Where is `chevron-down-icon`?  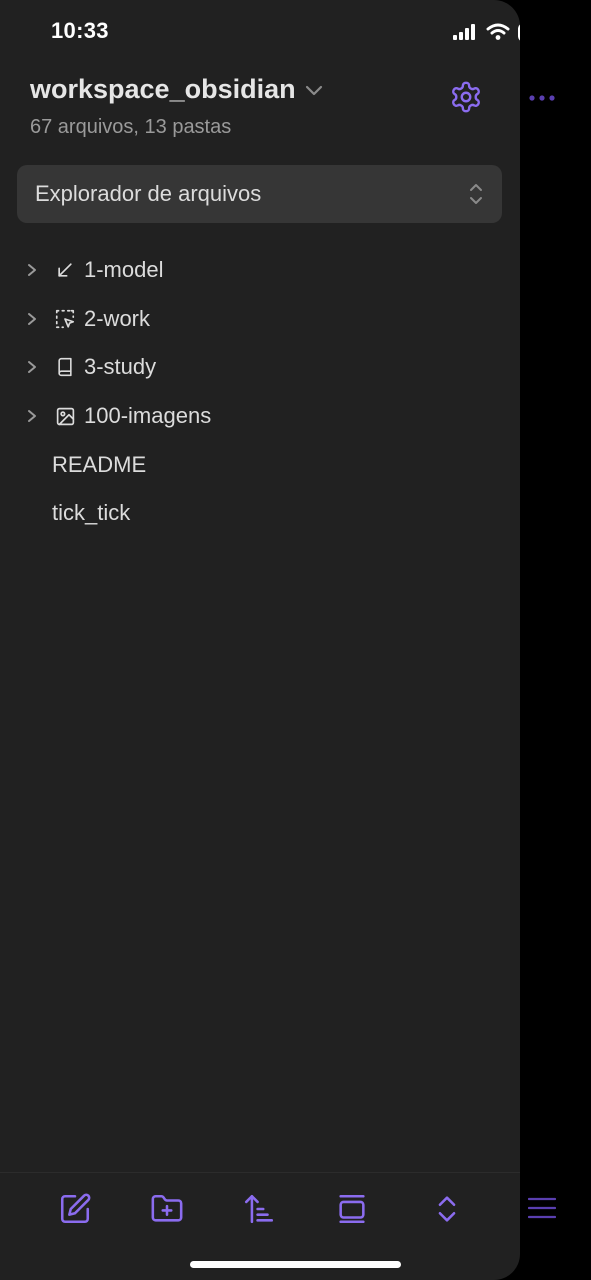
chevron-down-icon is located at coordinates (313, 90).